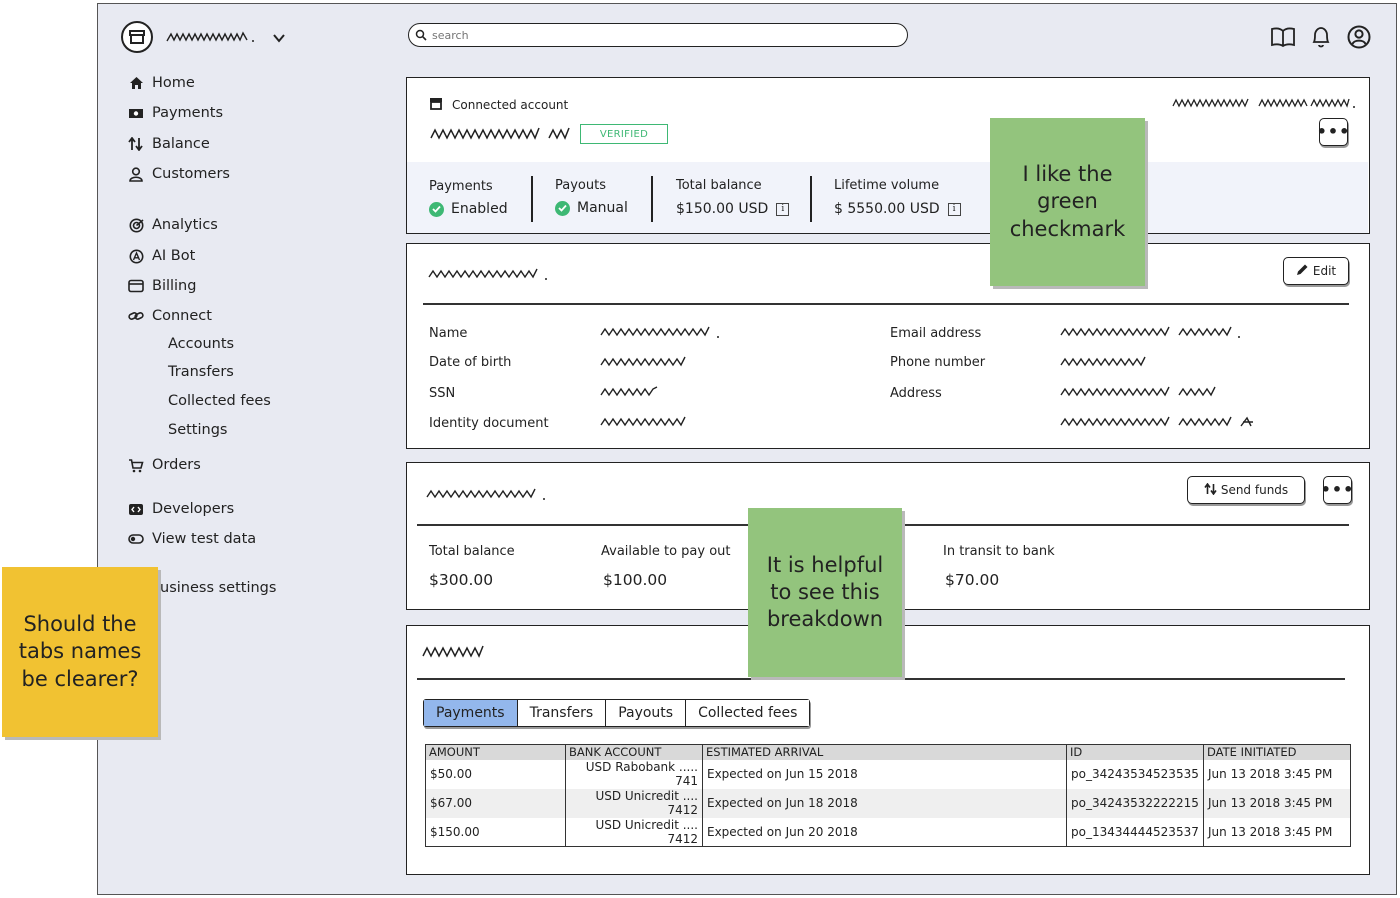 This screenshot has height=898, width=1400. I want to click on email-value-scribble, so click(1150, 332).